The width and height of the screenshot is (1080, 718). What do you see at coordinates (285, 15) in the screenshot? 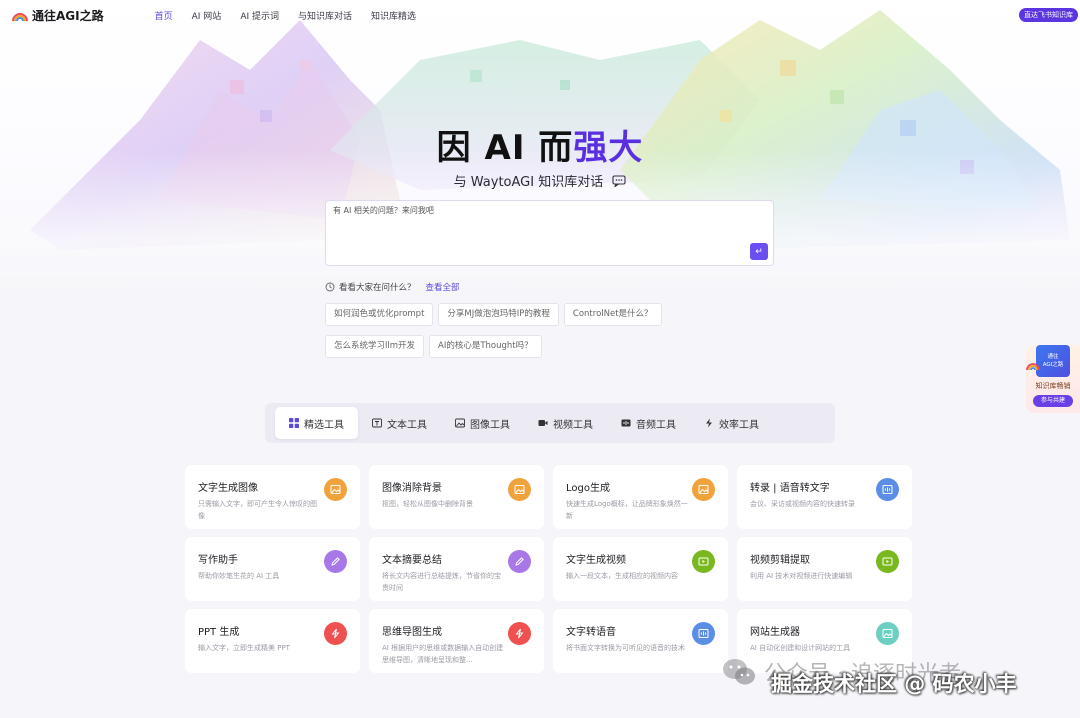
I see `nav-links: 首页 AI 网站 AI 提示词 与知识库对话 知识库精选` at bounding box center [285, 15].